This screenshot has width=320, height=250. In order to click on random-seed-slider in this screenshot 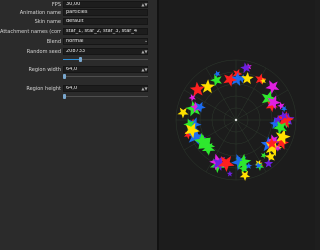, I will do `click(105, 59)`.